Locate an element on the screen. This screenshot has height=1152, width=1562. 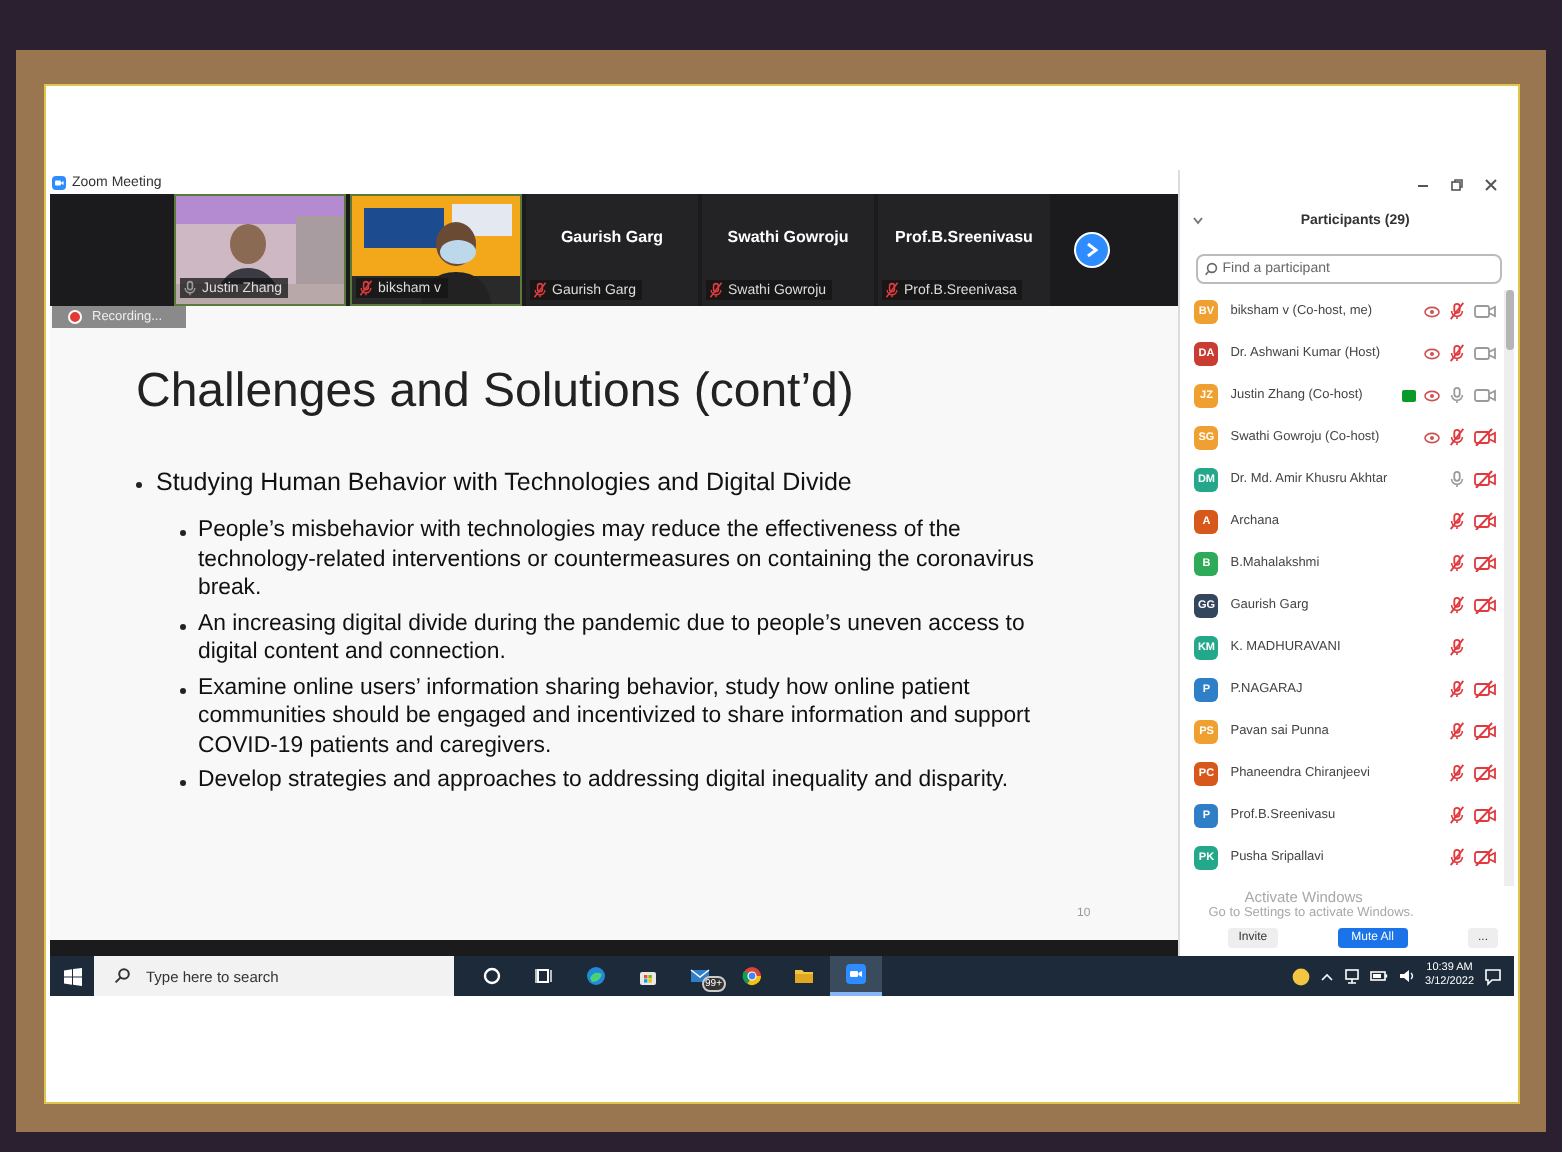
bullet-text: An increasing digital divide during the pandemic due to people’s uneven access to digital content and connection. is located at coordinates (612, 638).